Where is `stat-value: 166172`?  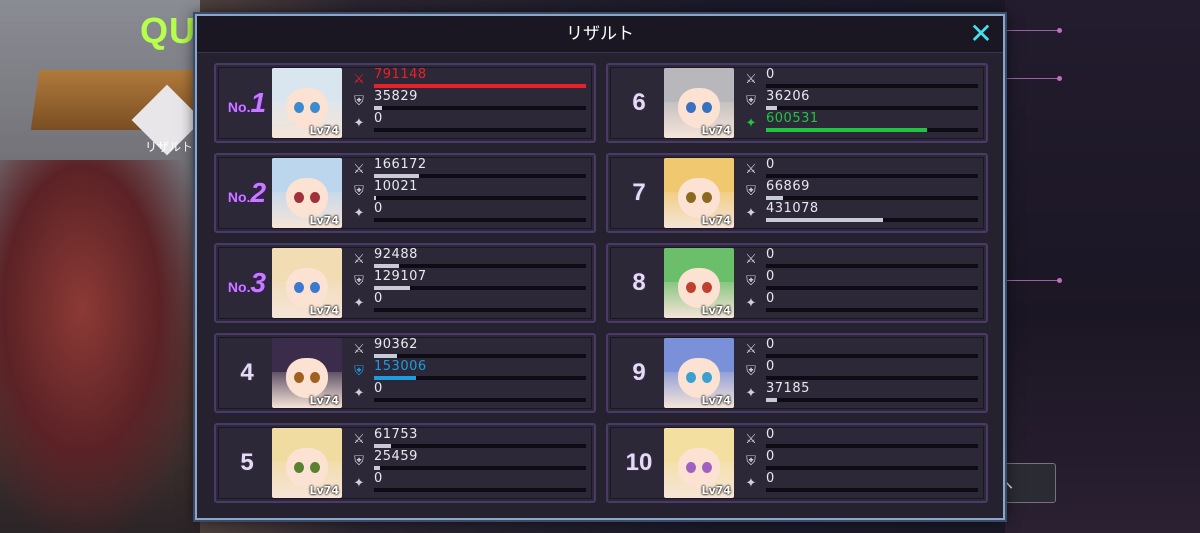 stat-value: 166172 is located at coordinates (400, 164).